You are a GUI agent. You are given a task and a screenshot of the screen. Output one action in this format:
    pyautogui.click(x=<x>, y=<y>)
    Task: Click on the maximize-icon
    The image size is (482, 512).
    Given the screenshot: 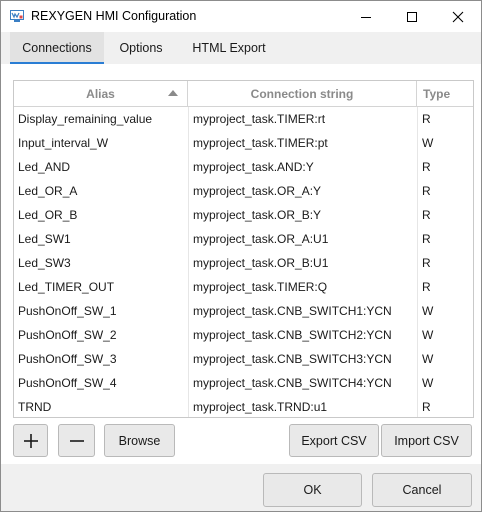 What is the action you would take?
    pyautogui.click(x=412, y=16)
    